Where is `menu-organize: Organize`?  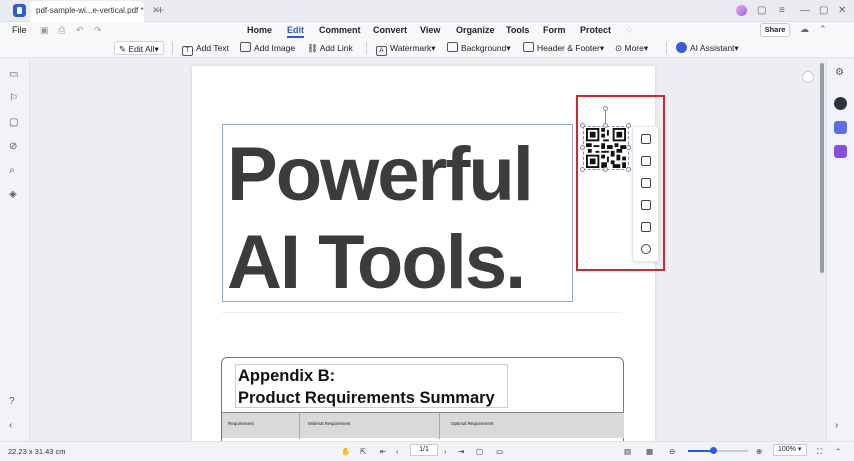 menu-organize: Organize is located at coordinates (475, 30).